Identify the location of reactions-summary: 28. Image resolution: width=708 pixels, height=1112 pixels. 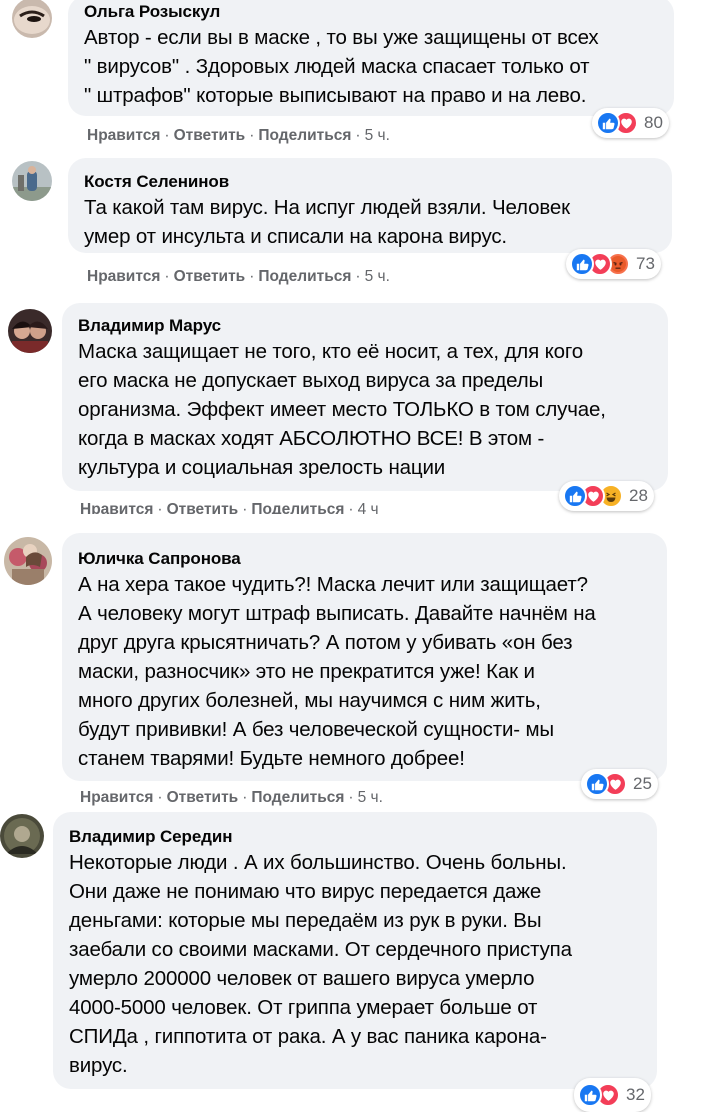
(606, 496).